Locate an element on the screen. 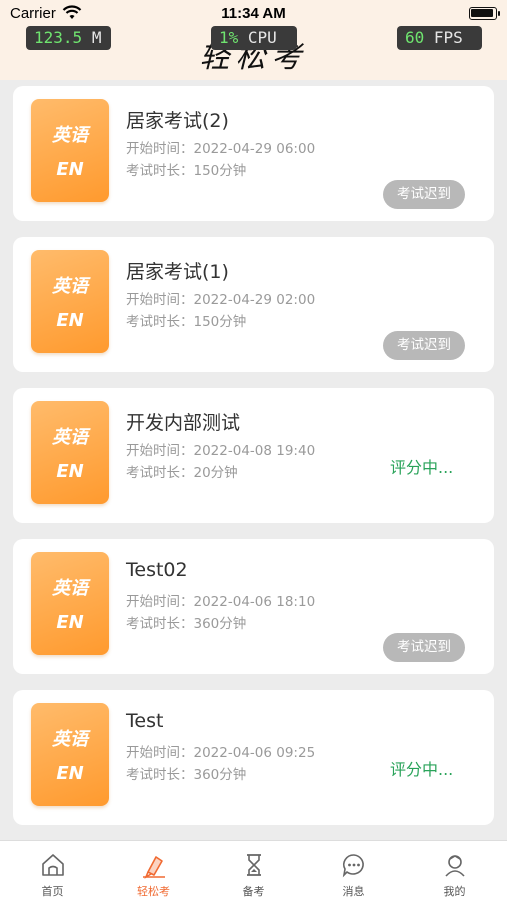 This screenshot has height=900, width=507. home-icon is located at coordinates (53, 865).